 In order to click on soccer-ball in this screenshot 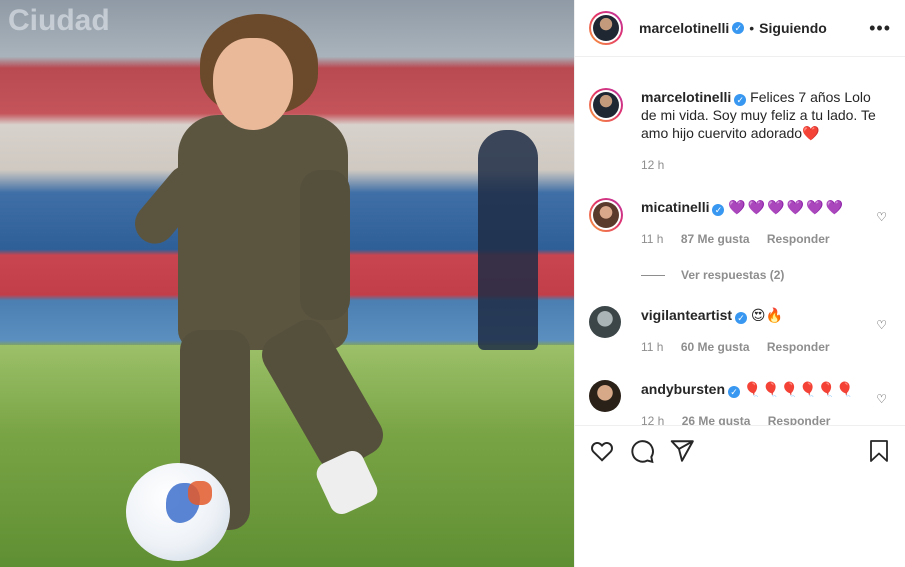, I will do `click(178, 512)`.